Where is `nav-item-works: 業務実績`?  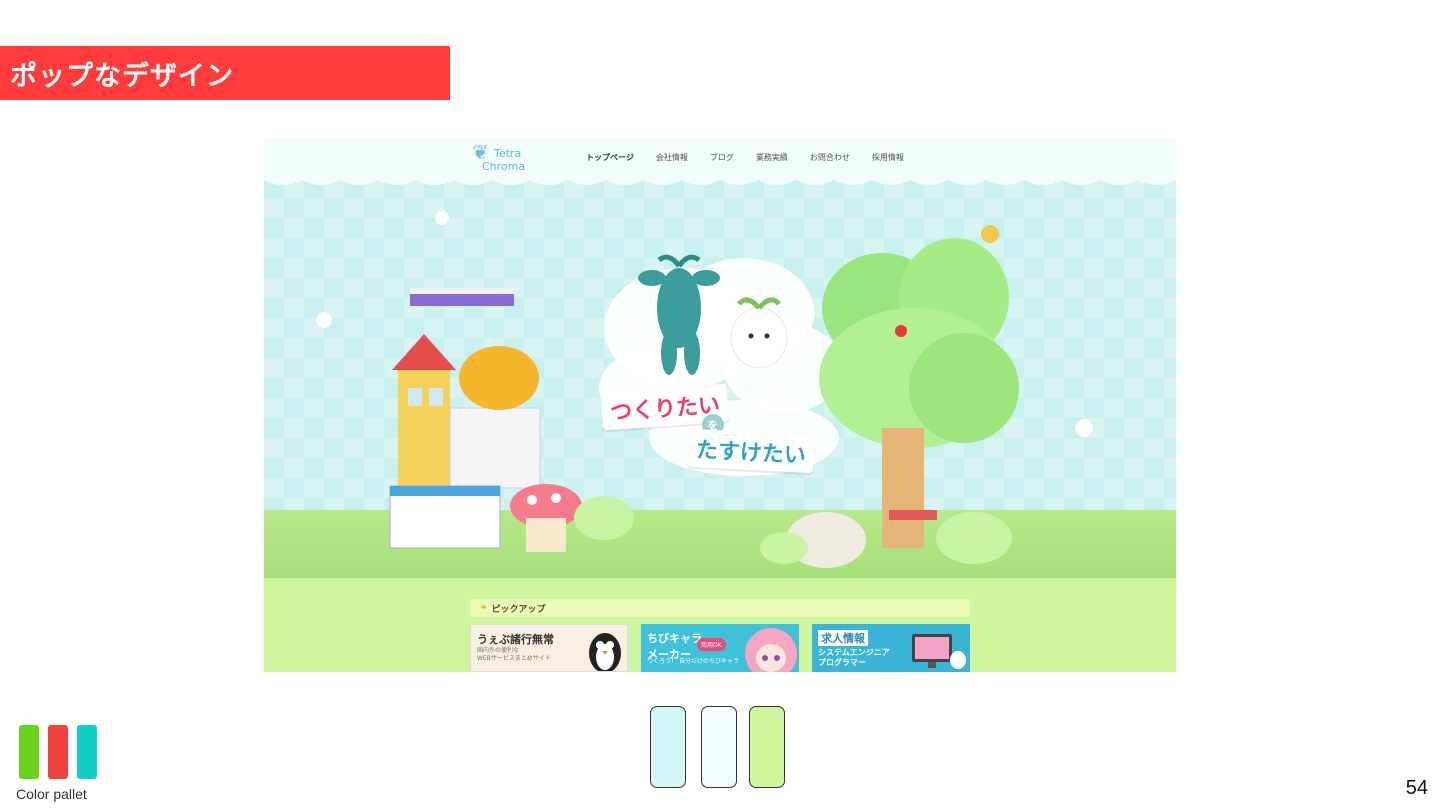
nav-item-works: 業務実績 is located at coordinates (772, 157).